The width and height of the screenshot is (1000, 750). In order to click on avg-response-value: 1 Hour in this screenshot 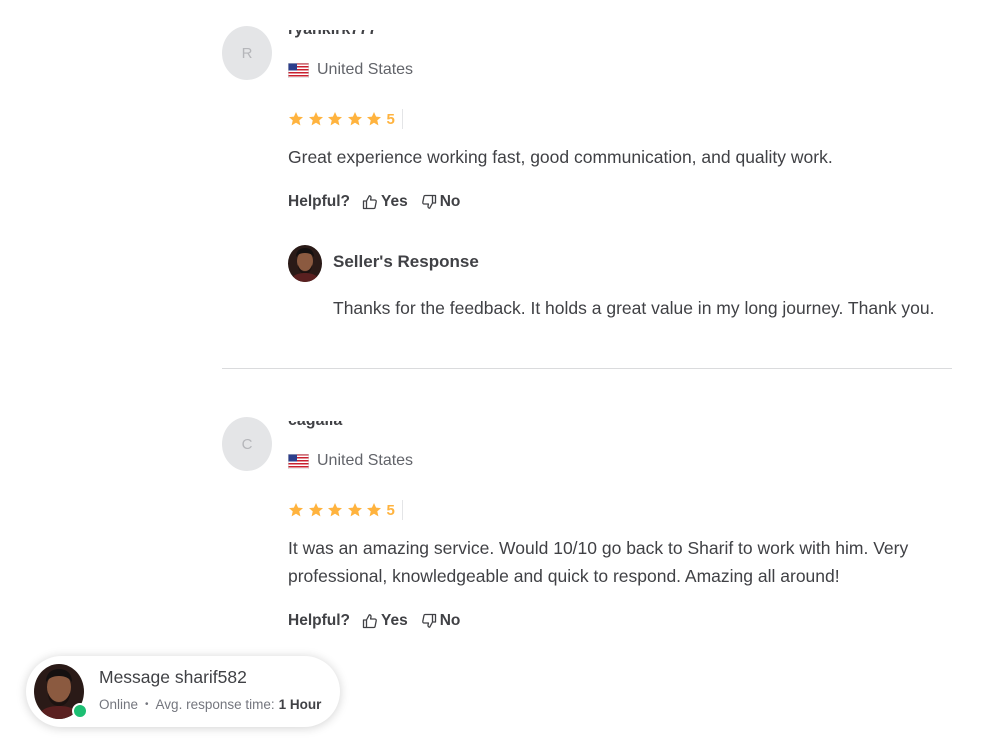, I will do `click(300, 704)`.